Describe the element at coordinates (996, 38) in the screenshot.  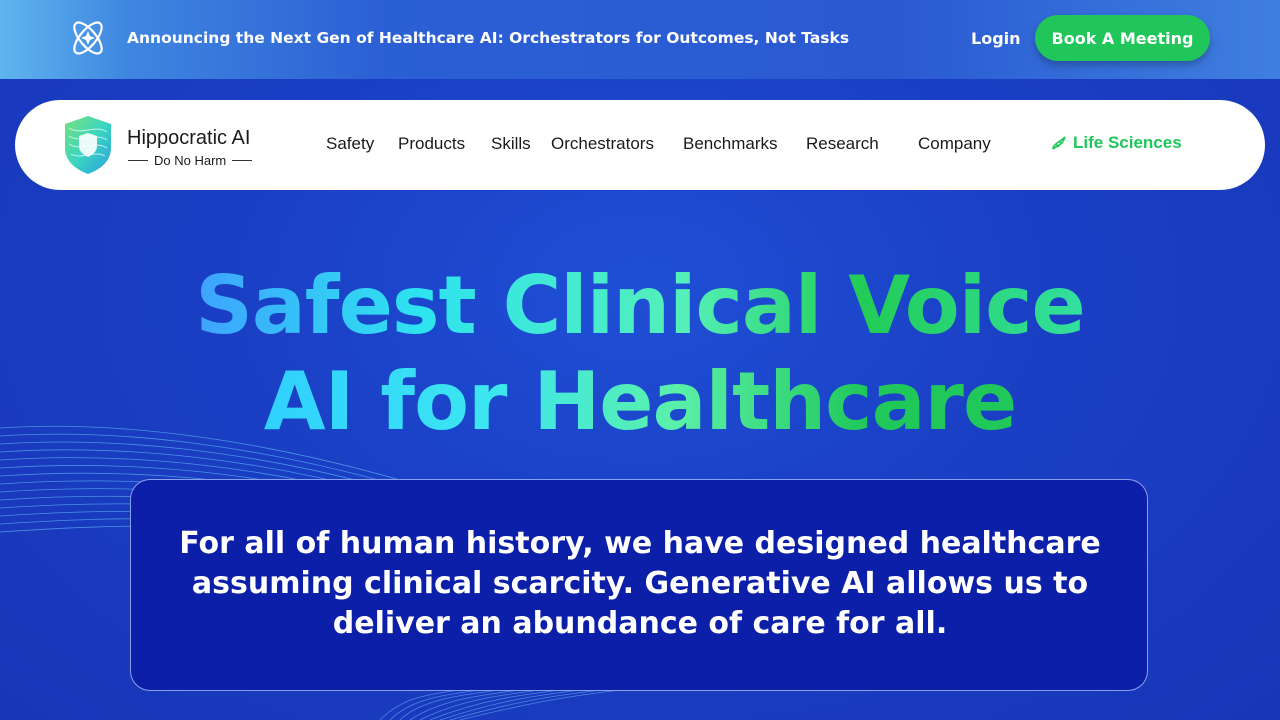
I see `login-link: Login` at that location.